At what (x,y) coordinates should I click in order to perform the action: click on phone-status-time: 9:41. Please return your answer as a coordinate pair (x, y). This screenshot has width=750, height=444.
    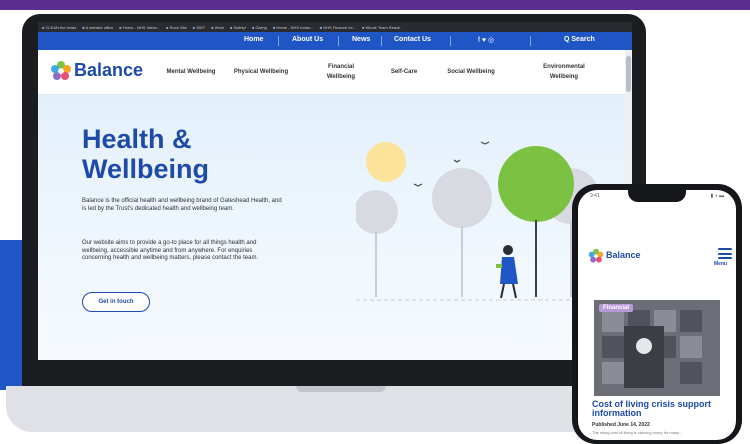
    Looking at the image, I should click on (595, 196).